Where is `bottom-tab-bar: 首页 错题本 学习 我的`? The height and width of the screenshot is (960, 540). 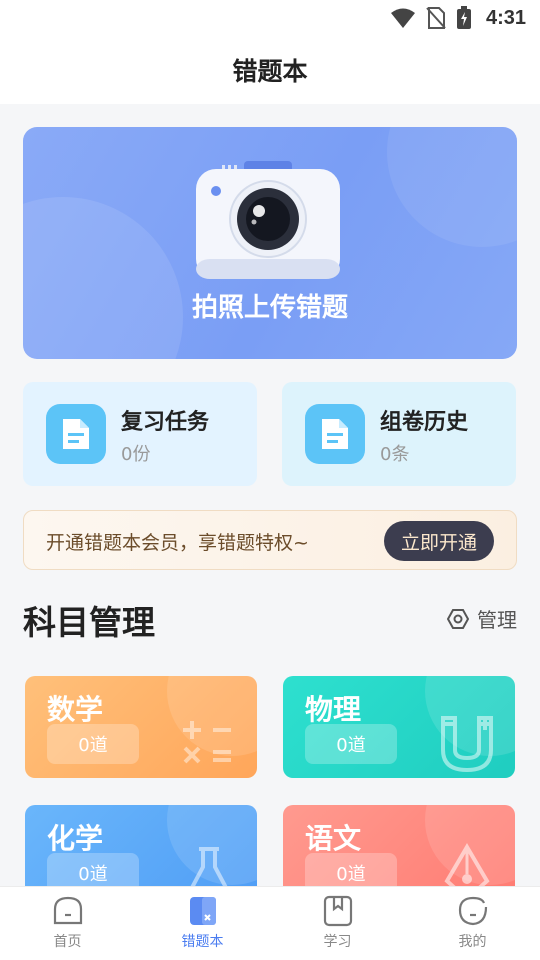 bottom-tab-bar: 首页 错题本 学习 我的 is located at coordinates (270, 923).